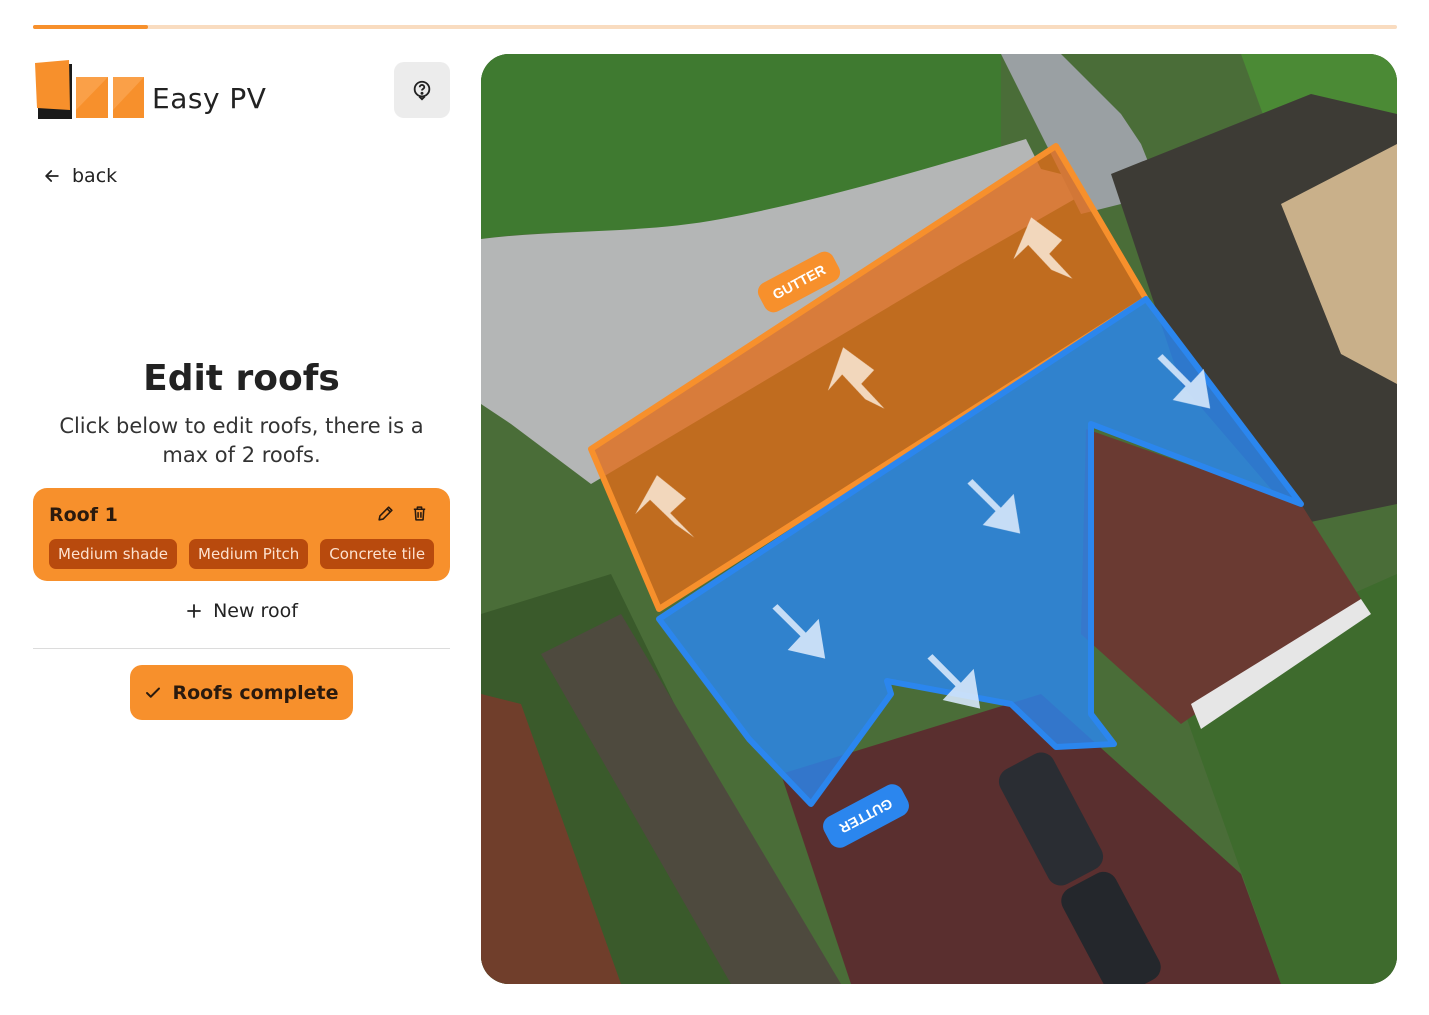  Describe the element at coordinates (113, 554) in the screenshot. I see `roof-tag-shade: Medium shade` at that location.